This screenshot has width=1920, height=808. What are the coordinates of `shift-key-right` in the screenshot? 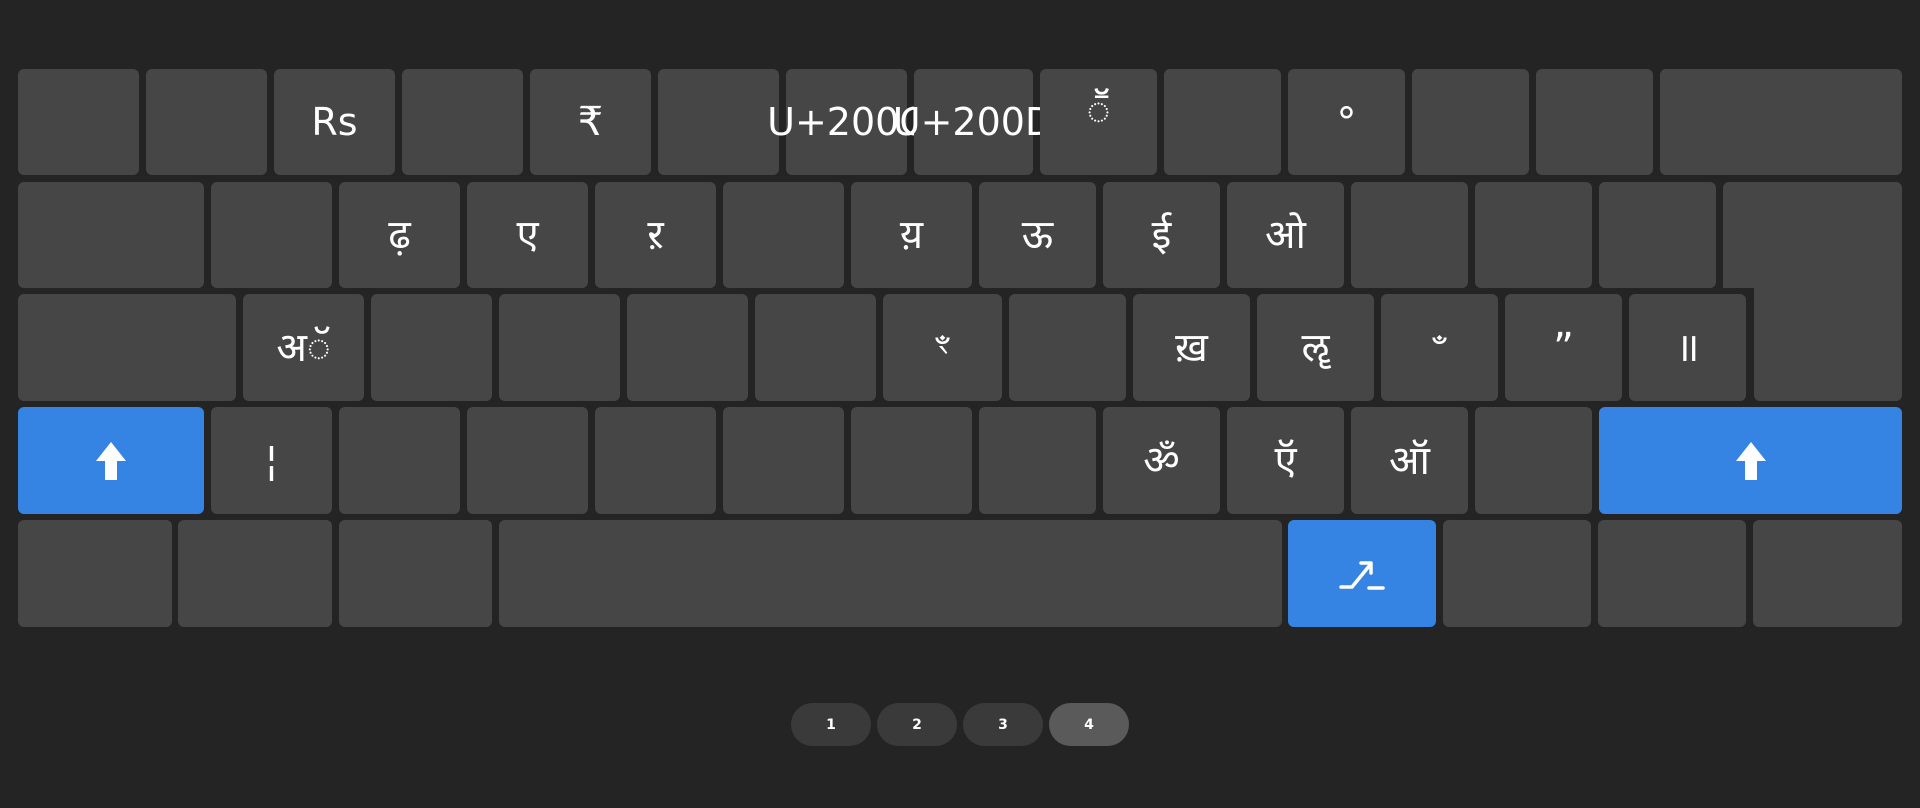 It's located at (1750, 460).